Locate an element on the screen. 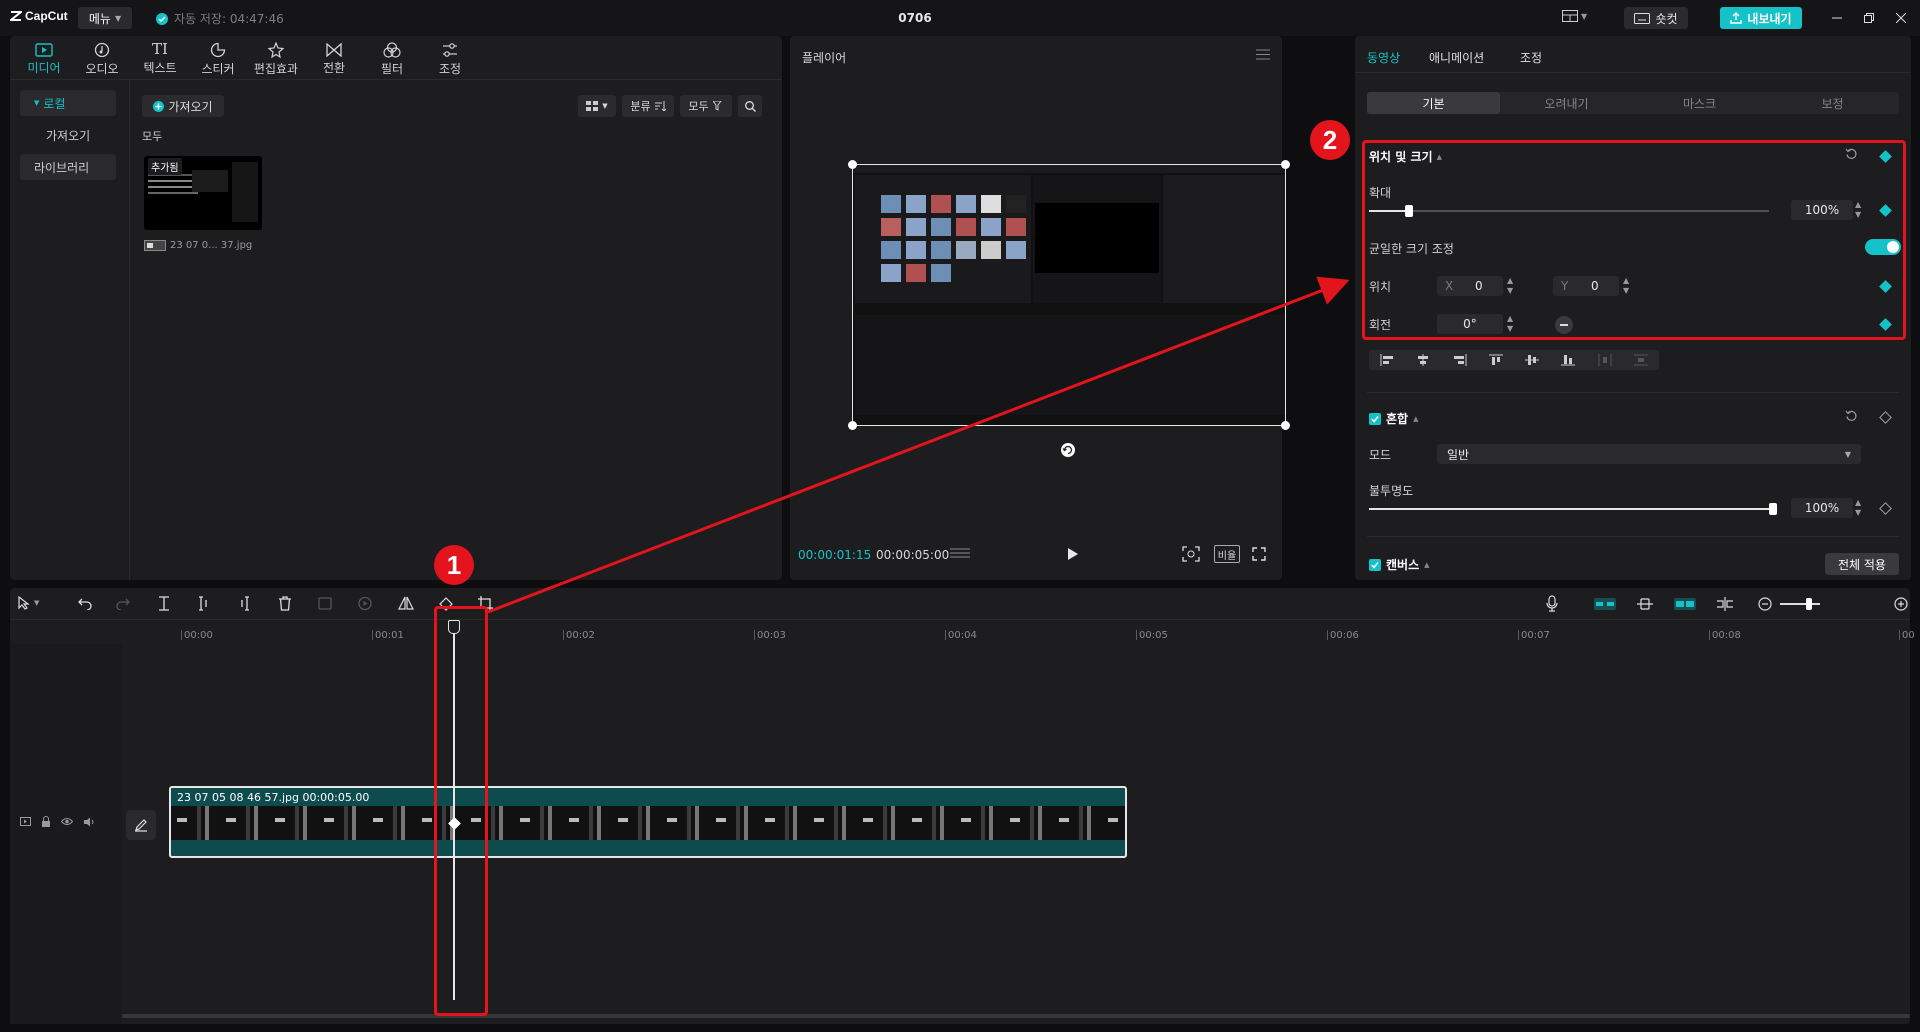 The image size is (1920, 1032). arrow-line is located at coordinates (918, 445).